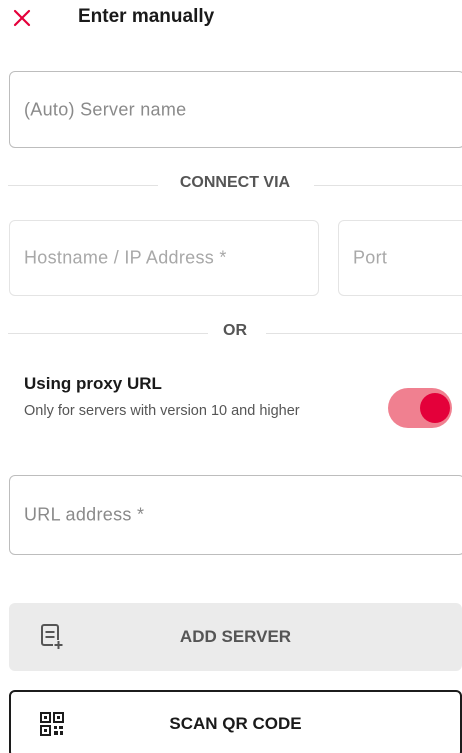 The width and height of the screenshot is (462, 753). I want to click on or-label: OR, so click(235, 330).